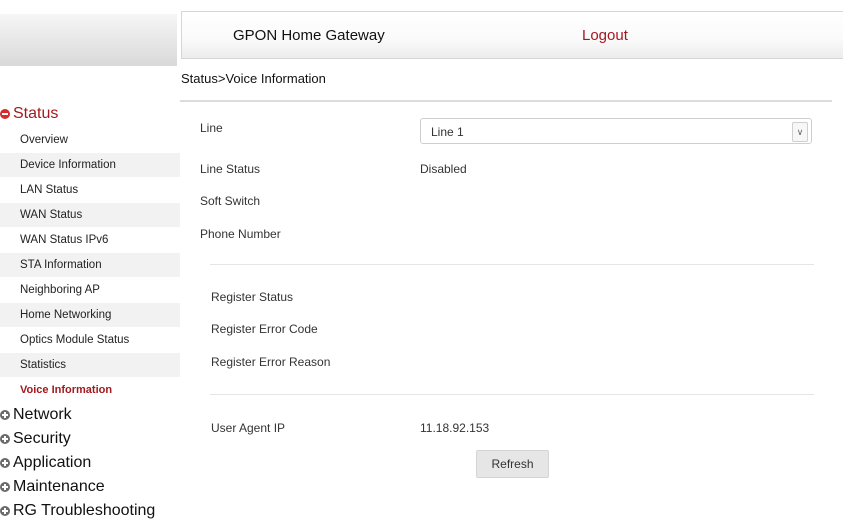 The height and width of the screenshot is (523, 843). I want to click on soft-switch-label: Soft Switch, so click(230, 201).